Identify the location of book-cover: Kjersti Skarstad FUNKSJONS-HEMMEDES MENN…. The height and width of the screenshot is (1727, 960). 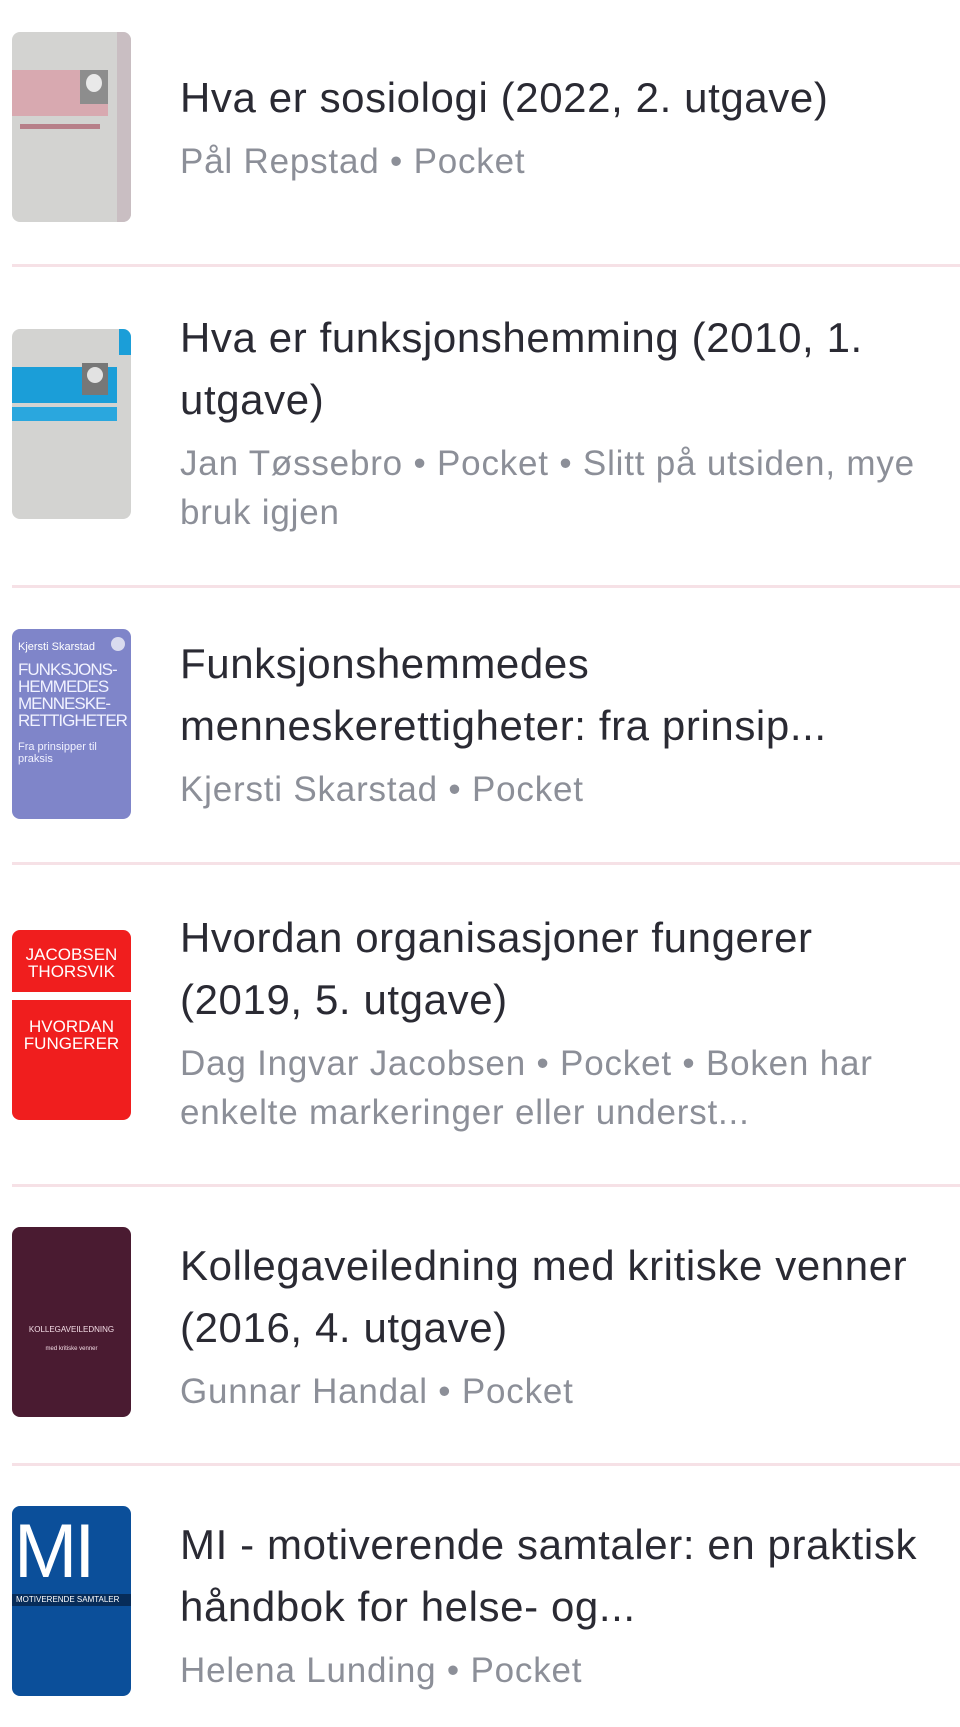
(71, 724).